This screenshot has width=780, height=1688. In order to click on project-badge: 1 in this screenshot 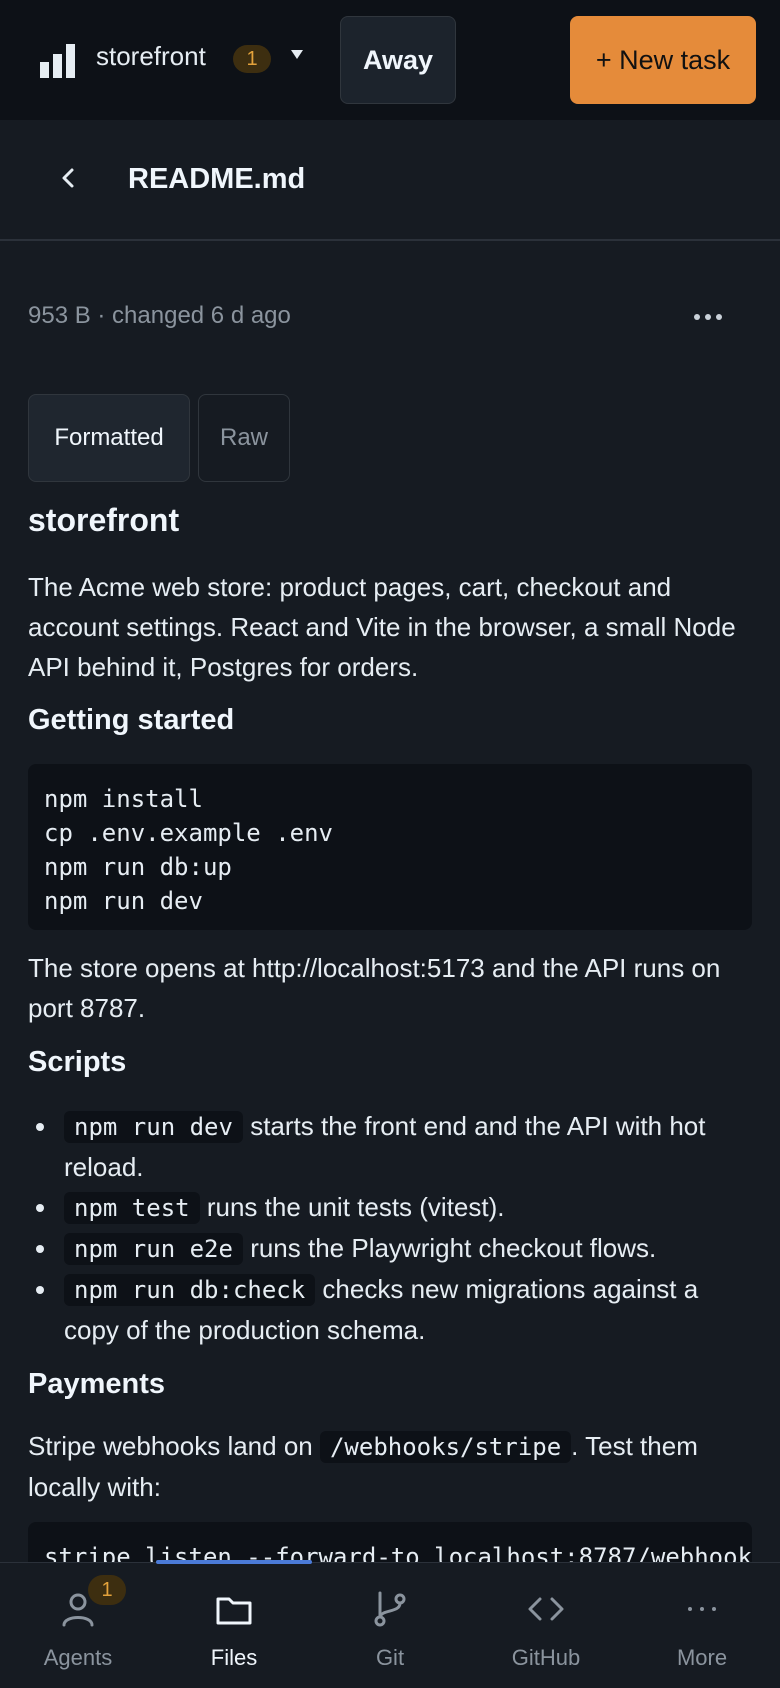, I will do `click(252, 59)`.